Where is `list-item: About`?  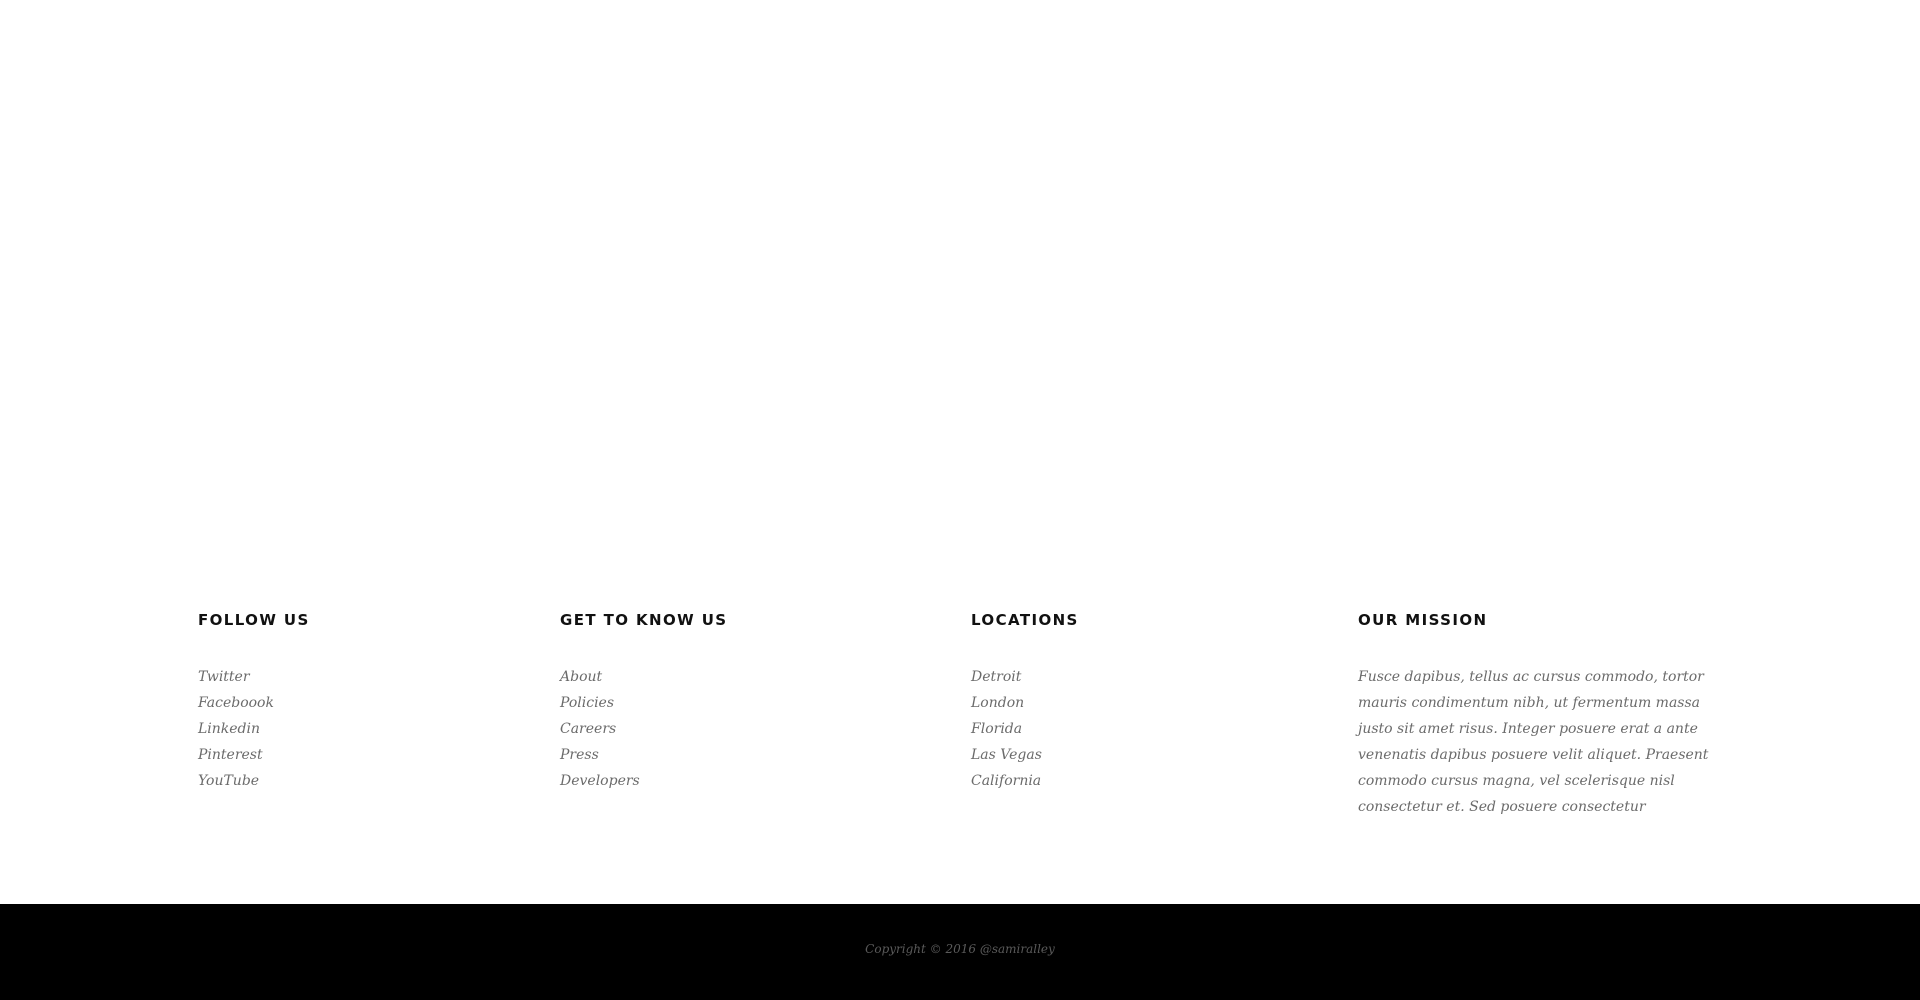
list-item: About is located at coordinates (750, 677).